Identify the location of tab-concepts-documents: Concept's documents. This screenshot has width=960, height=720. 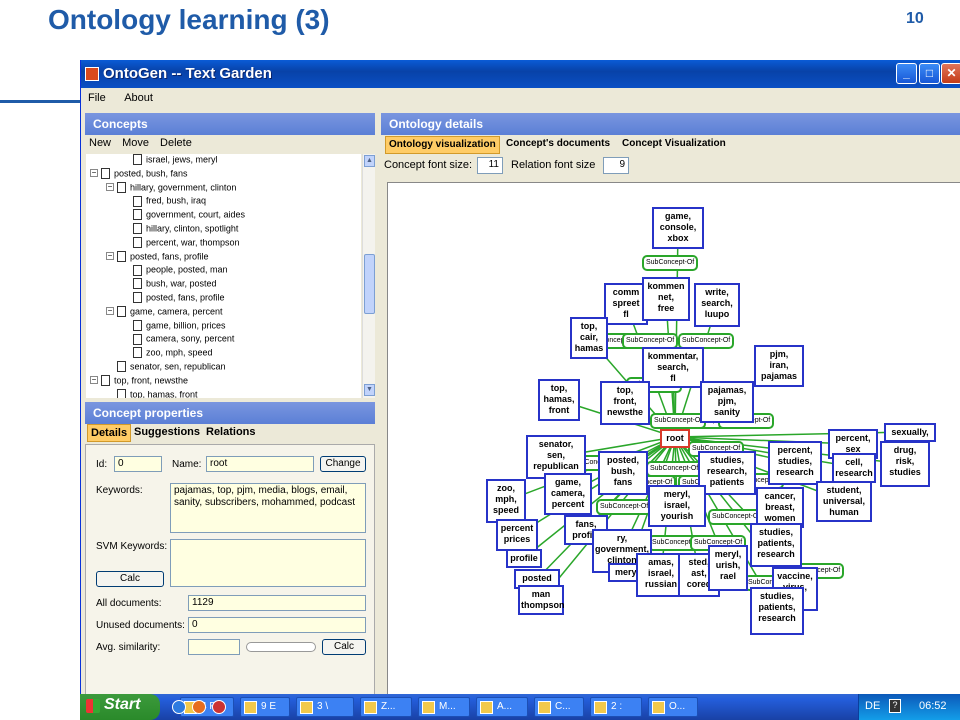
(558, 145).